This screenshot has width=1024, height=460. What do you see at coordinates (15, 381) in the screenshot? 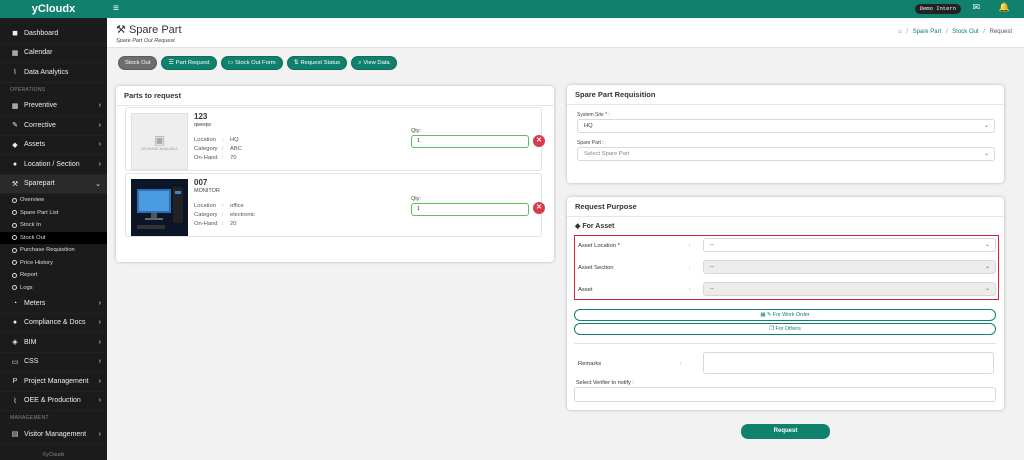
I see `project-icon: P` at bounding box center [15, 381].